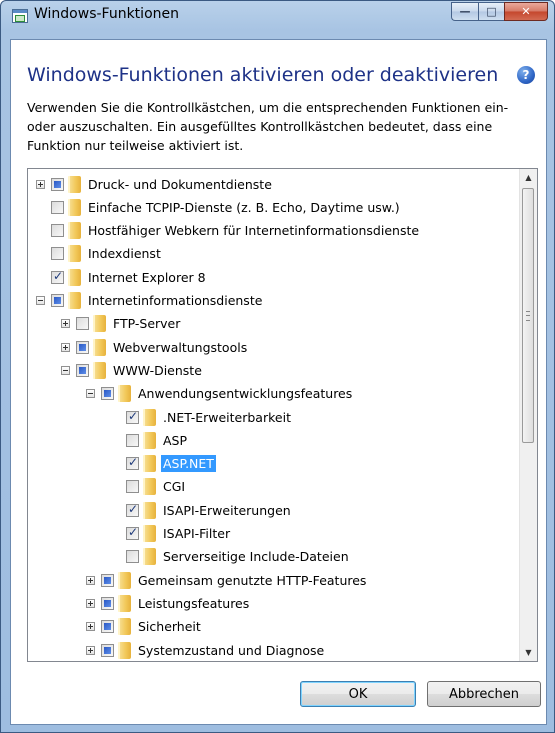 The height and width of the screenshot is (733, 555). I want to click on minimize-icon: —, so click(465, 11).